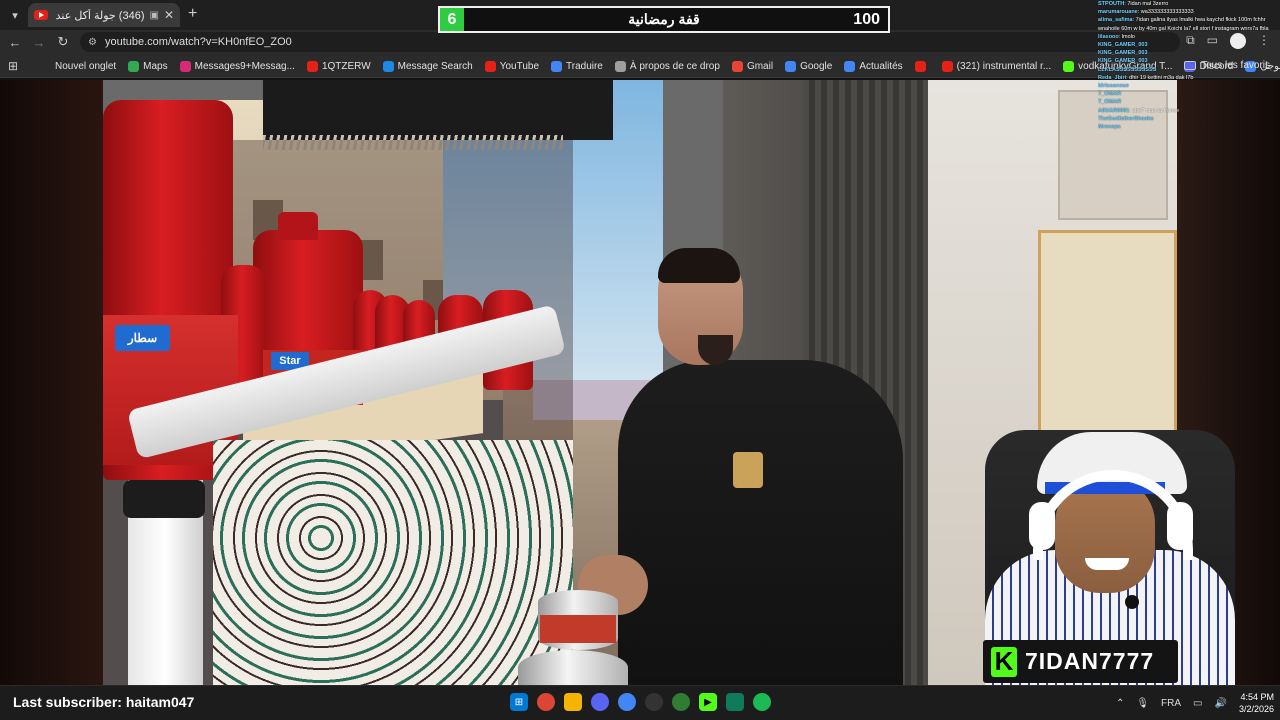  Describe the element at coordinates (1160, 77) in the screenshot. I see `chat-text: : dhir 19 kettini m3a dak l7b` at that location.